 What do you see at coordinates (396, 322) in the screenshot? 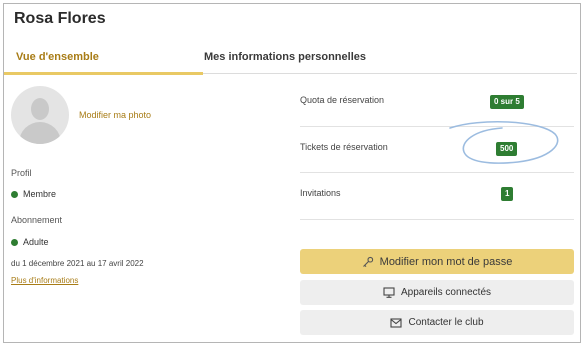
I see `envelope-icon` at bounding box center [396, 322].